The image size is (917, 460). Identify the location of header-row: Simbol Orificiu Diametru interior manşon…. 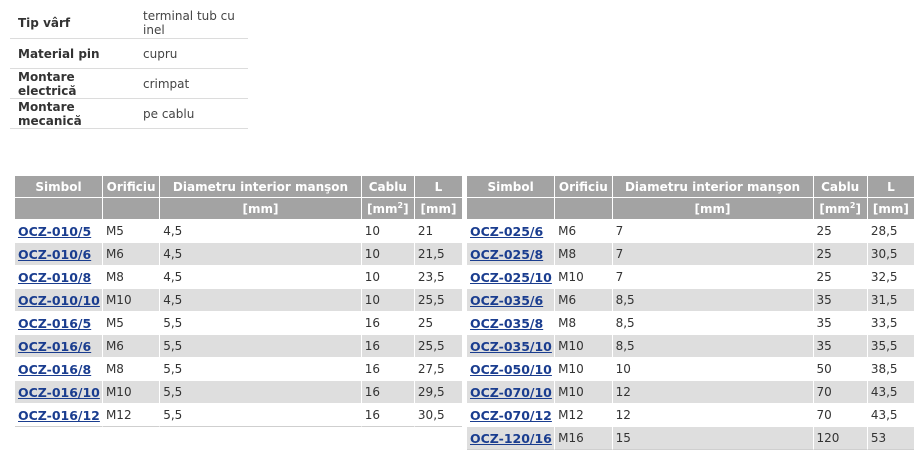
(690, 187).